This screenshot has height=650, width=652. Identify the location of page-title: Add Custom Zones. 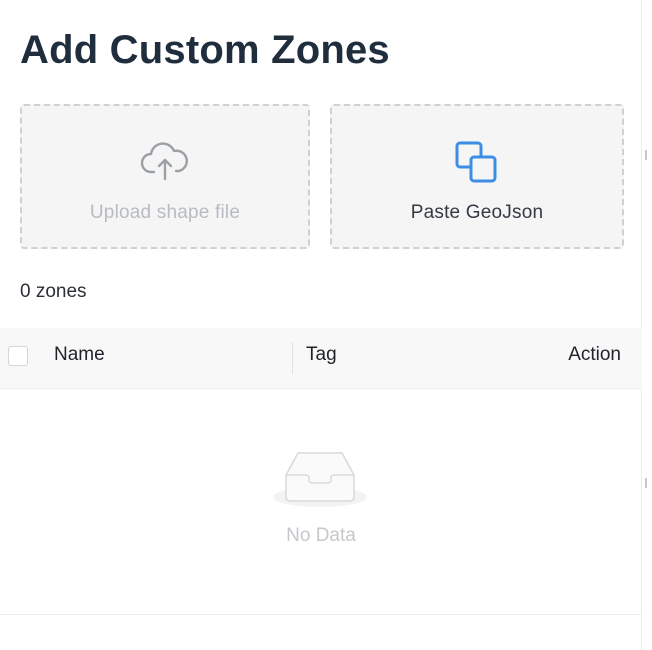
(205, 50).